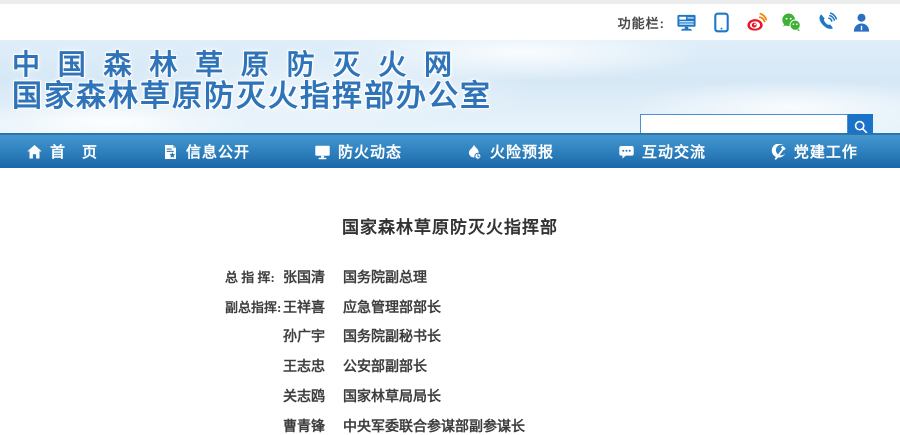 The width and height of the screenshot is (900, 435). I want to click on roster-row: 总 指 挥: 张国清 国务院副总理, so click(562, 278).